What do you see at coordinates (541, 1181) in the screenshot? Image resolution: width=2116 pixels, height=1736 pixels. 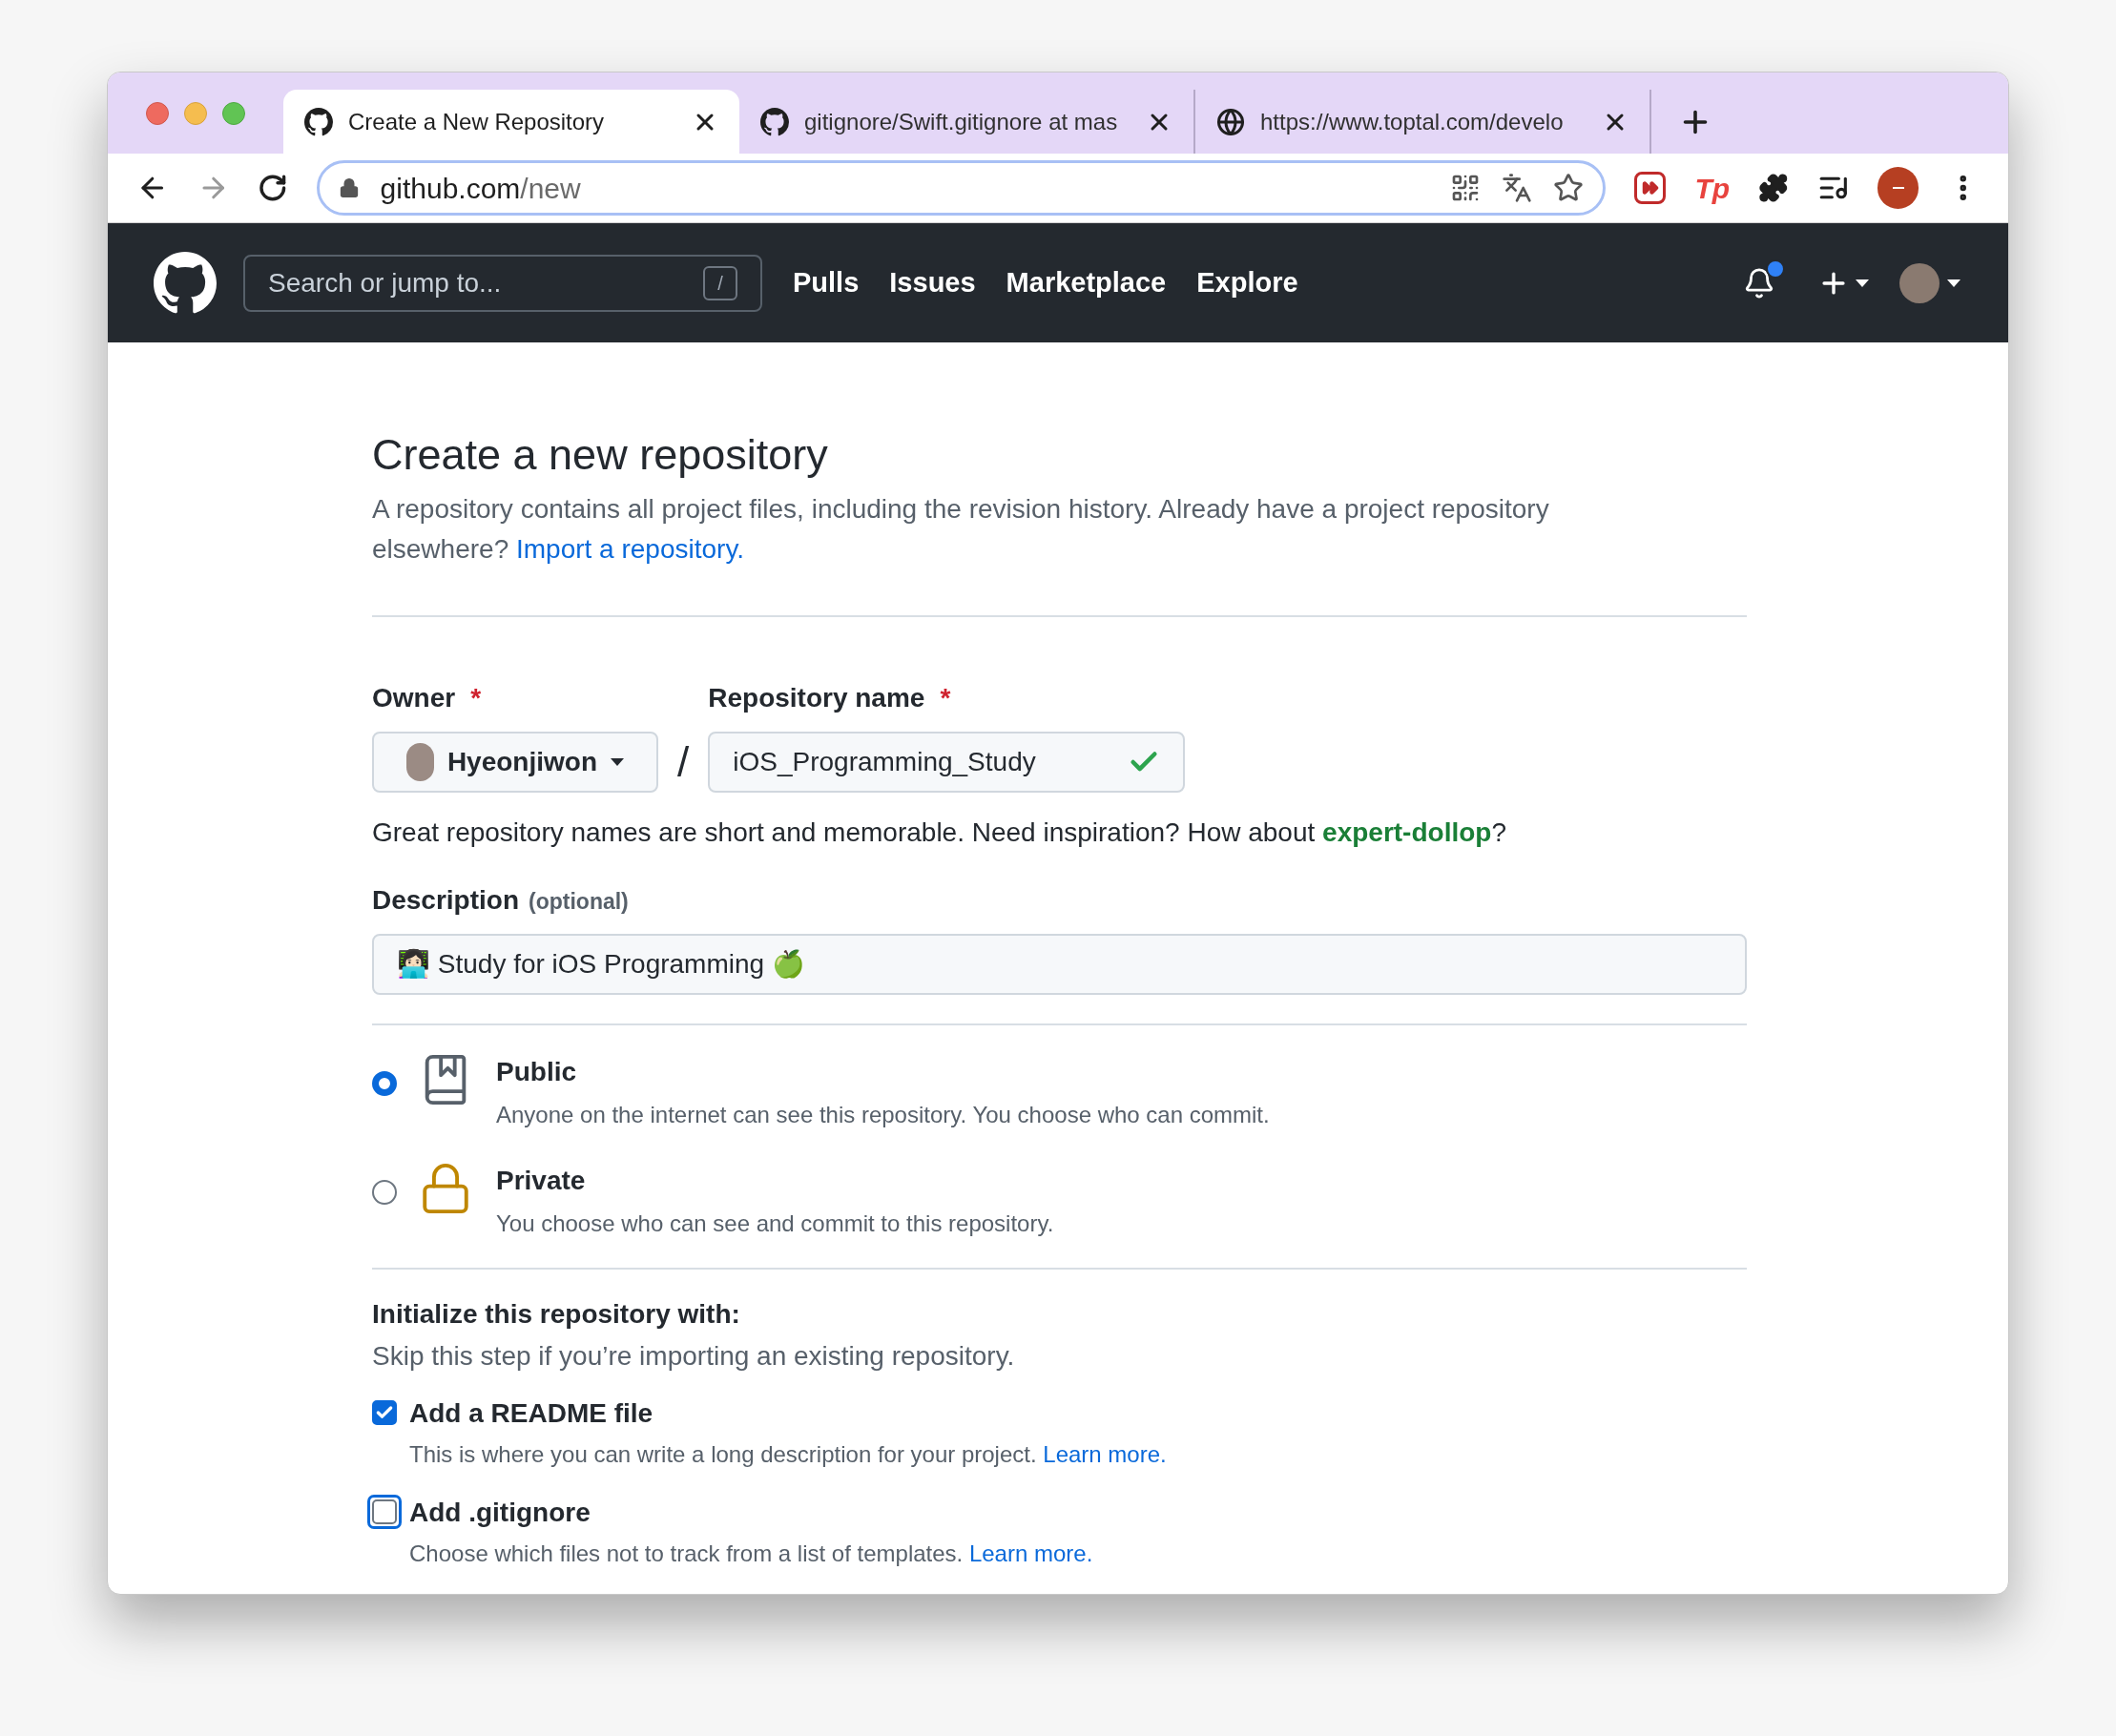 I see `visibility-title: Private` at bounding box center [541, 1181].